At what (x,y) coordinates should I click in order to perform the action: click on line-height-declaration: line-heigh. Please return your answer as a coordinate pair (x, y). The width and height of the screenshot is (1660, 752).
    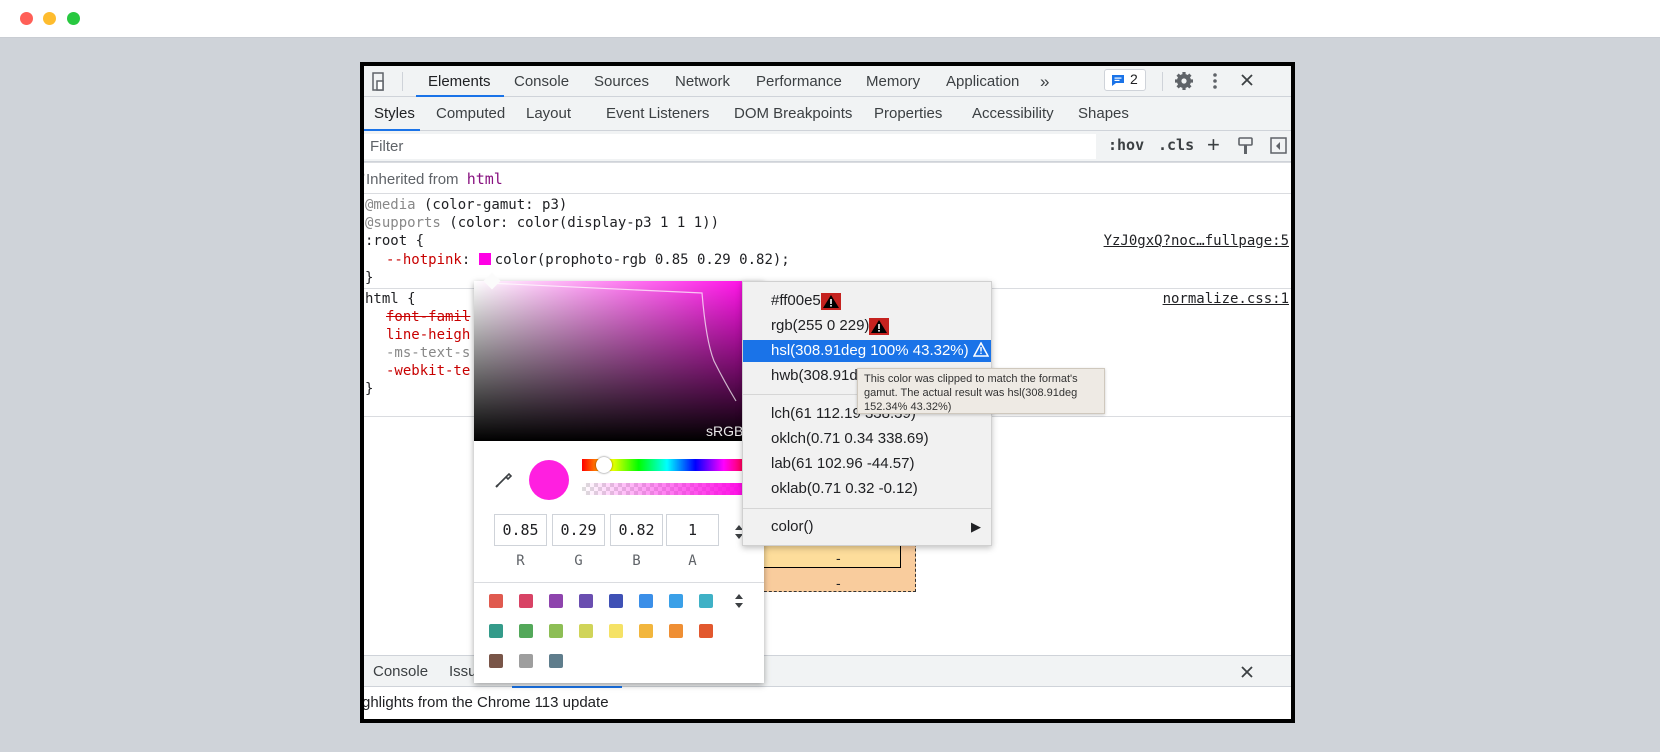
    Looking at the image, I should click on (428, 335).